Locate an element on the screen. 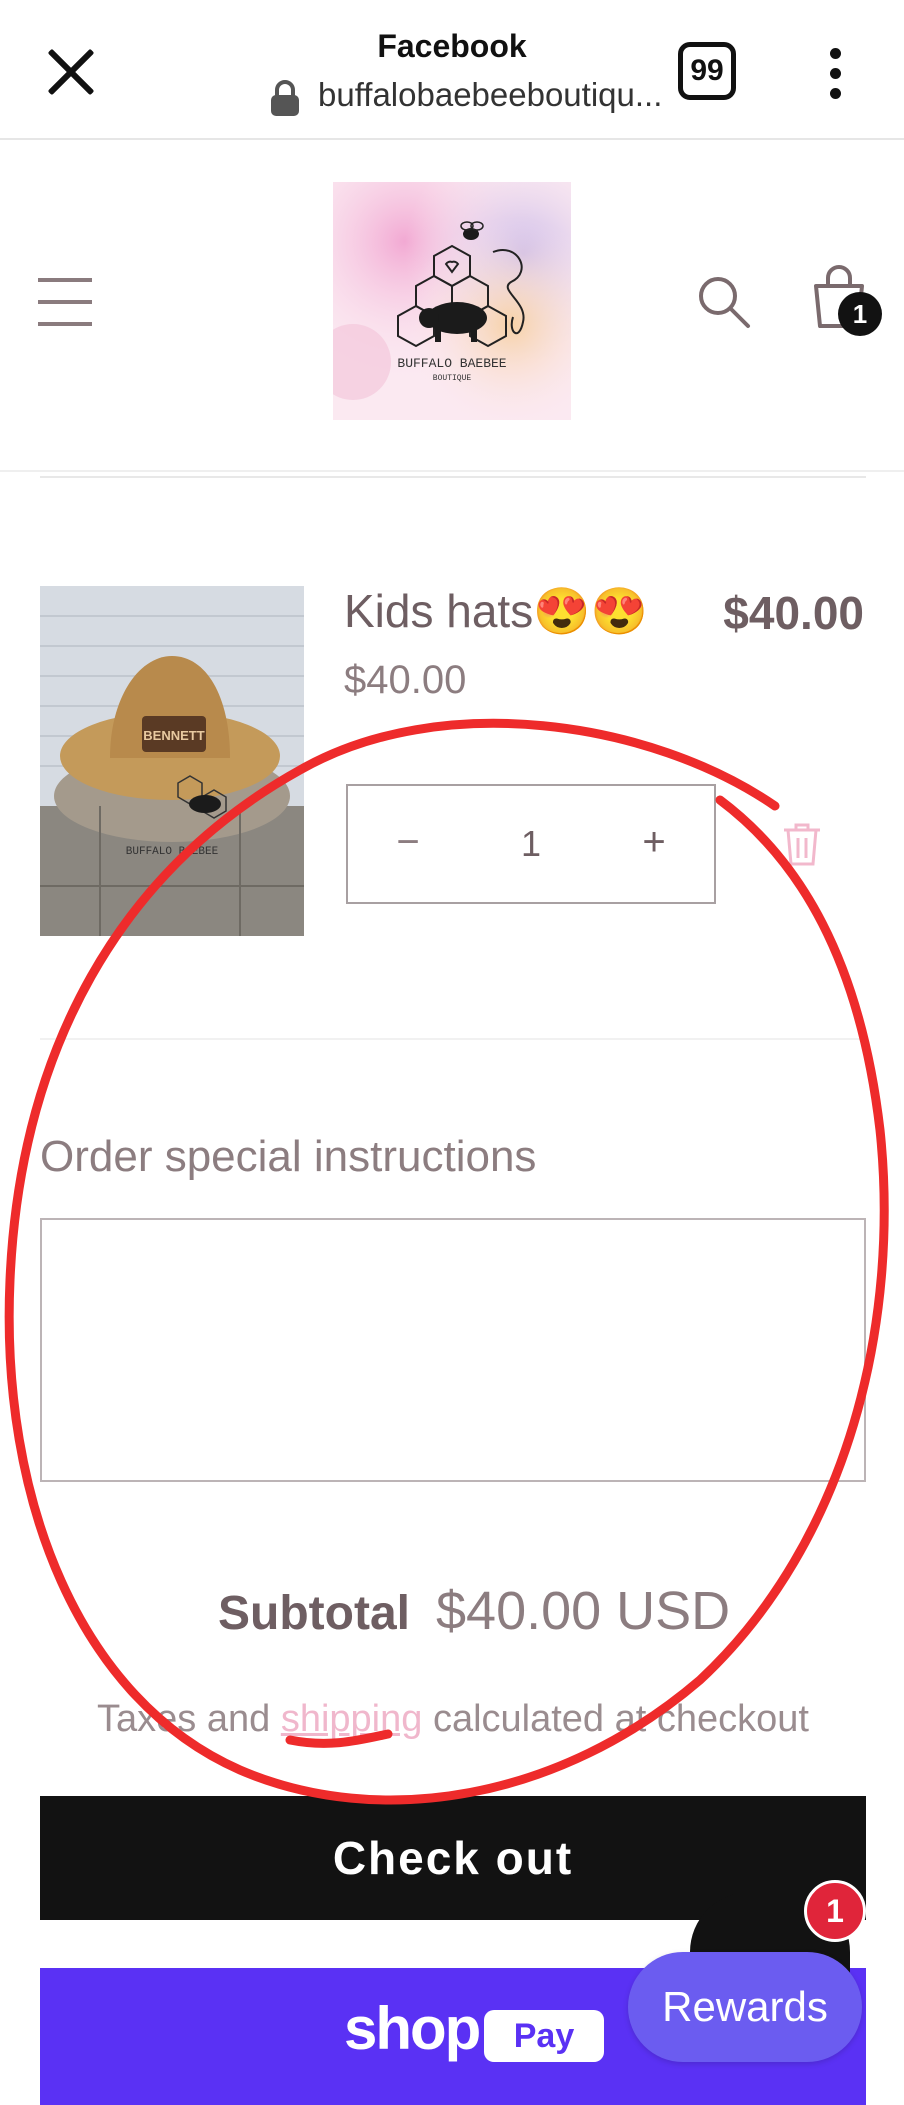  quantity-increase-button: + is located at coordinates (654, 844).